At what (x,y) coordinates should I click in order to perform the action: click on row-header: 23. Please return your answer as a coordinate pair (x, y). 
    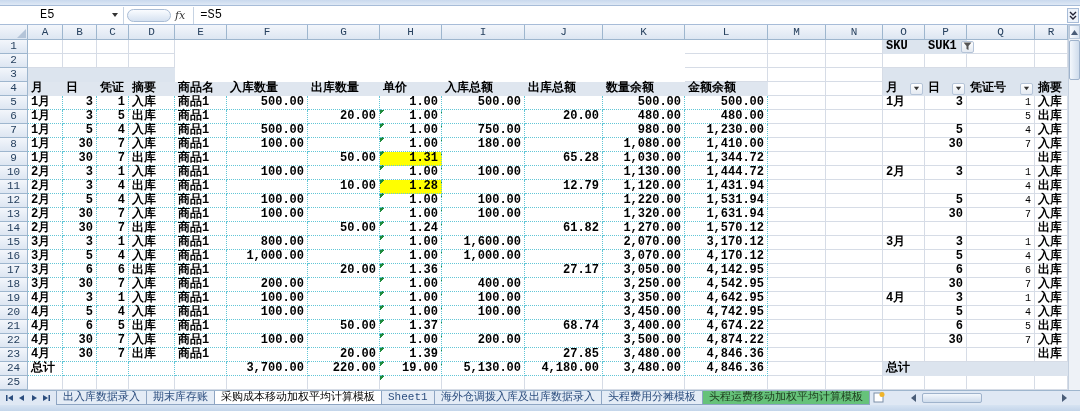
    Looking at the image, I should click on (14, 355).